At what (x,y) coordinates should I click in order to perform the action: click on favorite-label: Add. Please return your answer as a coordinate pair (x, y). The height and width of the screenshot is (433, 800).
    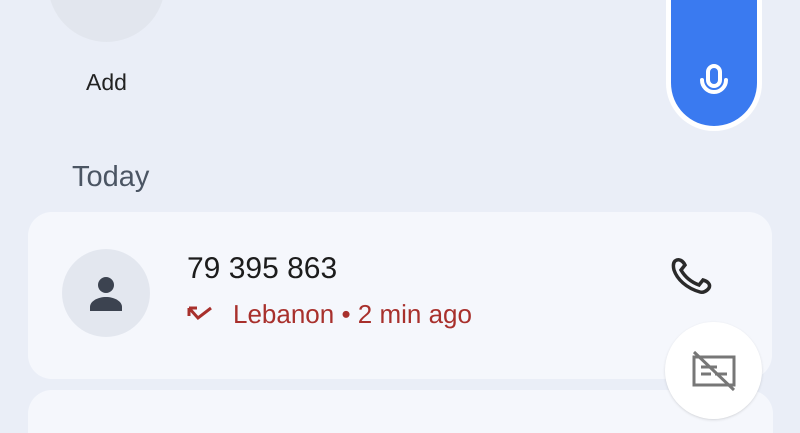
    Looking at the image, I should click on (106, 82).